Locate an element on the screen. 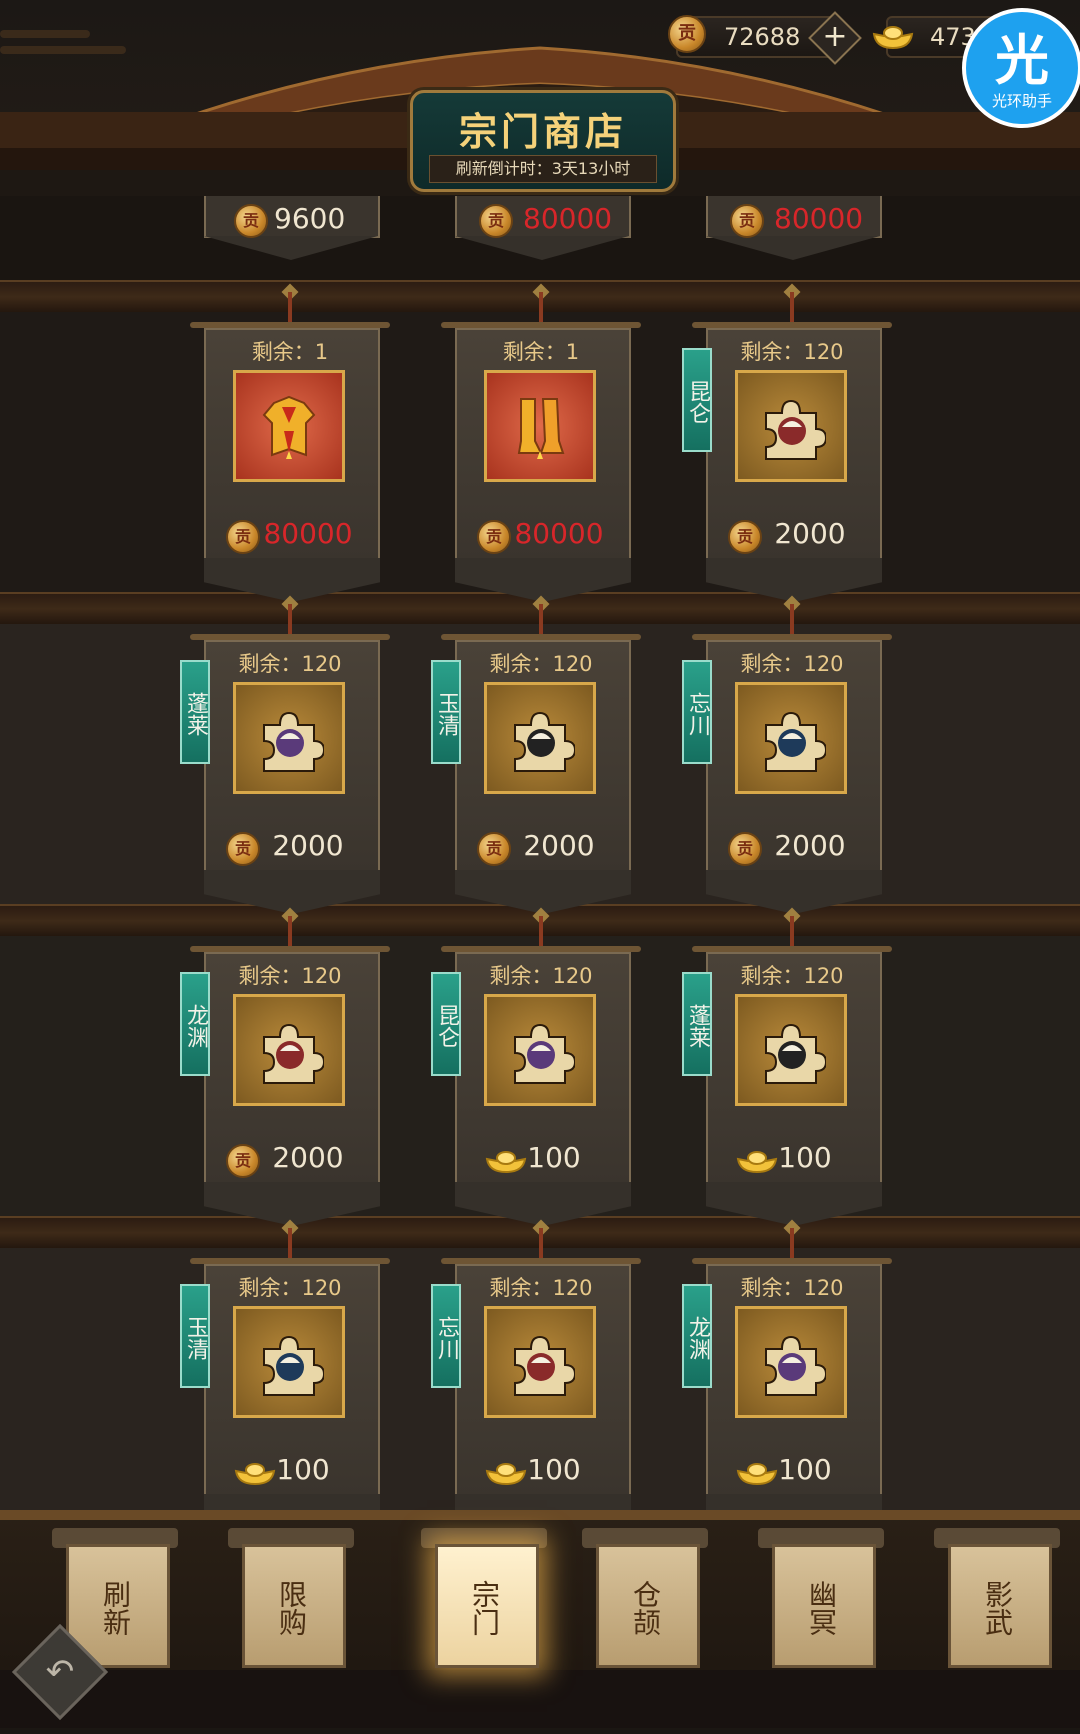  shop-item: 玉清 剩余：120 100 is located at coordinates (285, 1378).